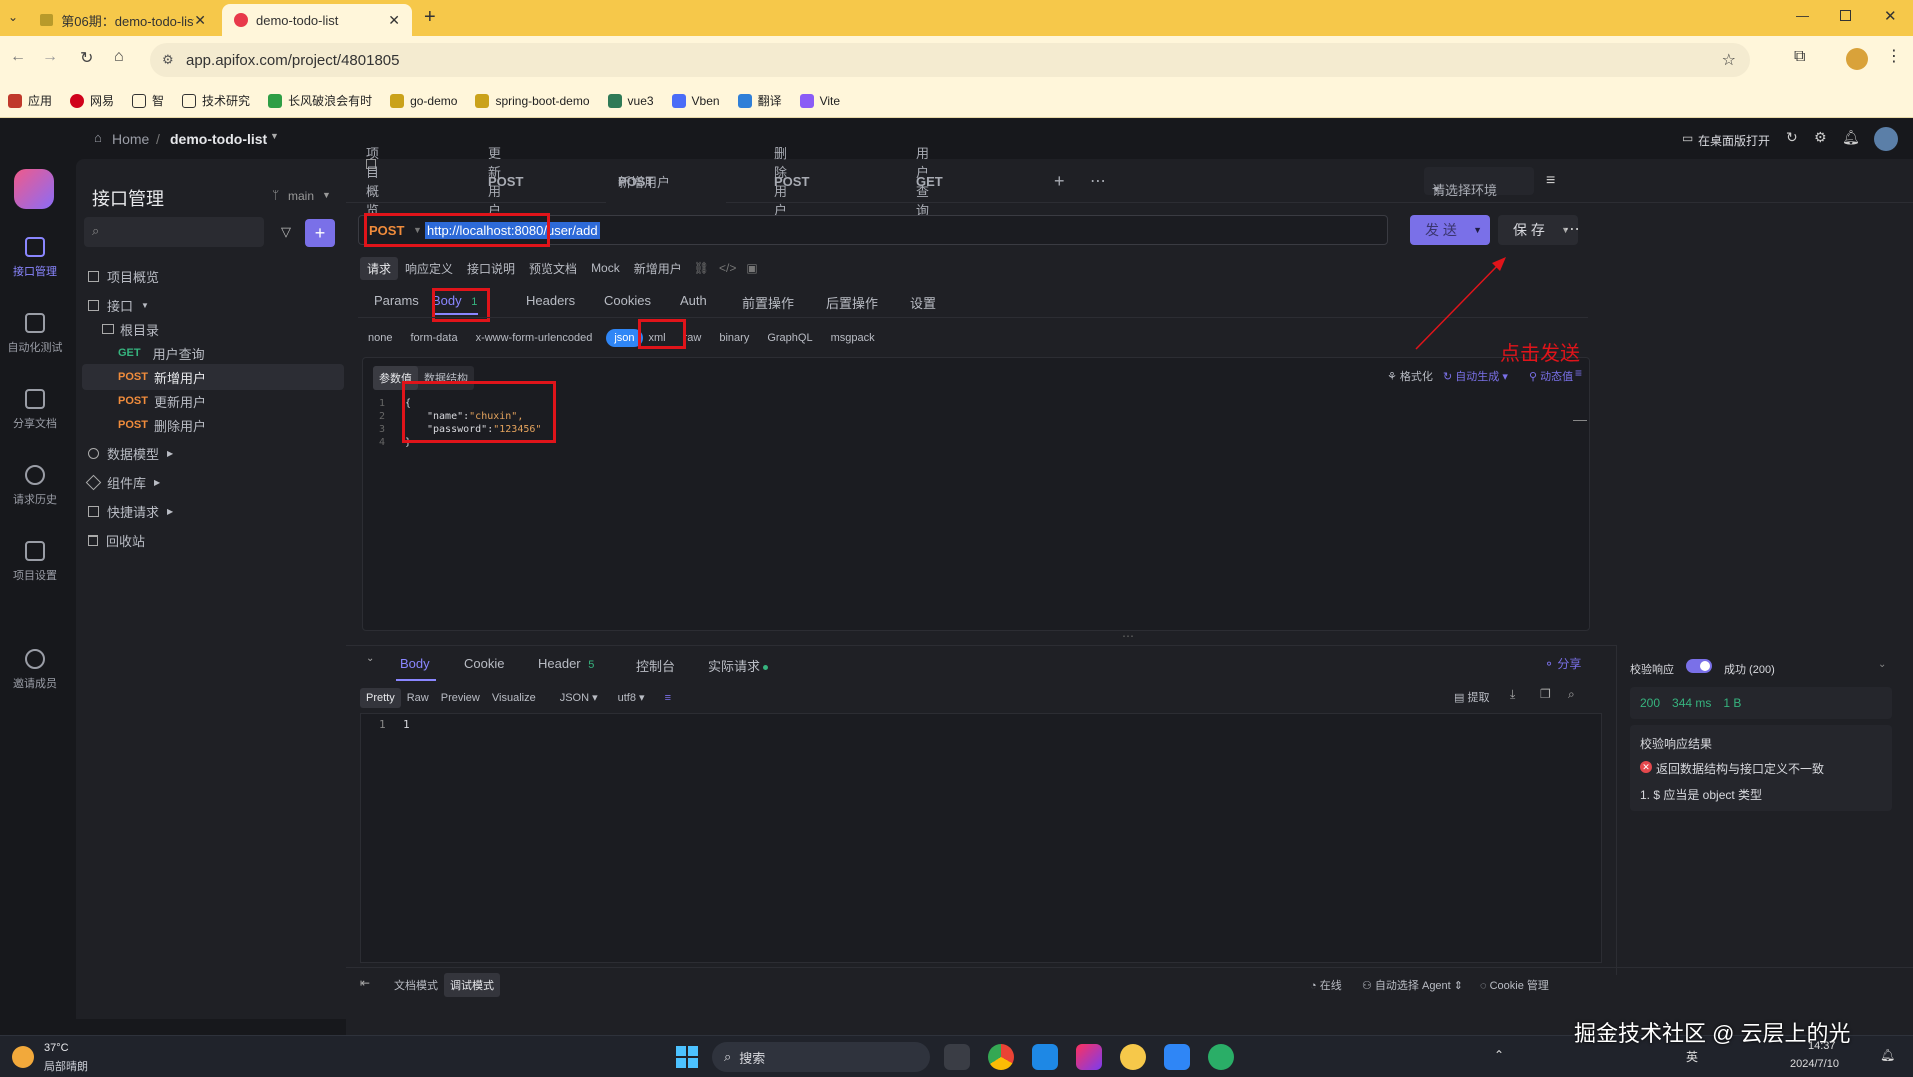  What do you see at coordinates (751, 268) in the screenshot?
I see `panel-icon: ▣` at bounding box center [751, 268].